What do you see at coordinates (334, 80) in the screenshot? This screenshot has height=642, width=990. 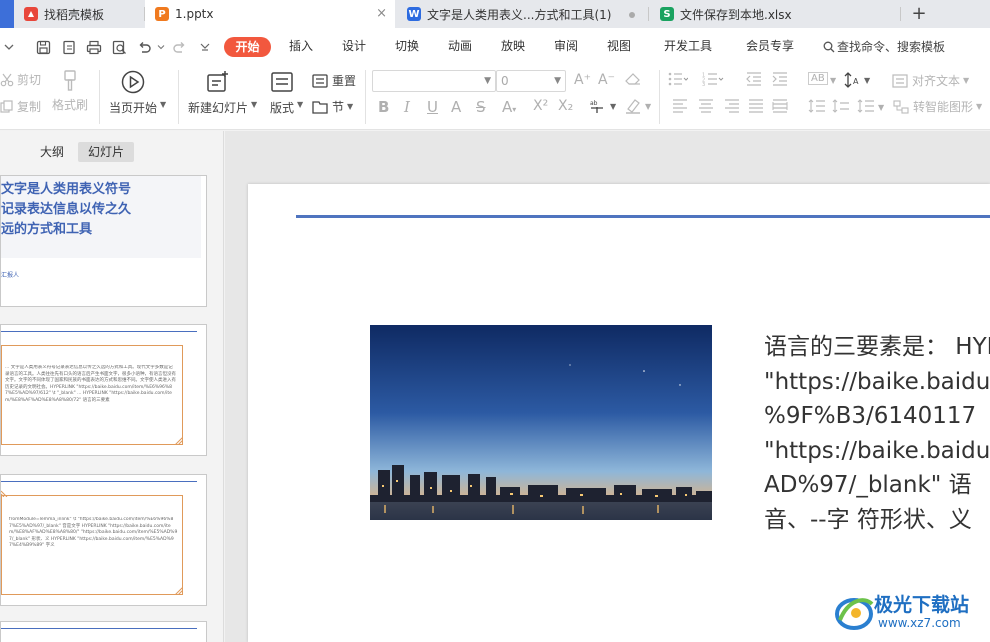 I see `reset-button: 重置` at bounding box center [334, 80].